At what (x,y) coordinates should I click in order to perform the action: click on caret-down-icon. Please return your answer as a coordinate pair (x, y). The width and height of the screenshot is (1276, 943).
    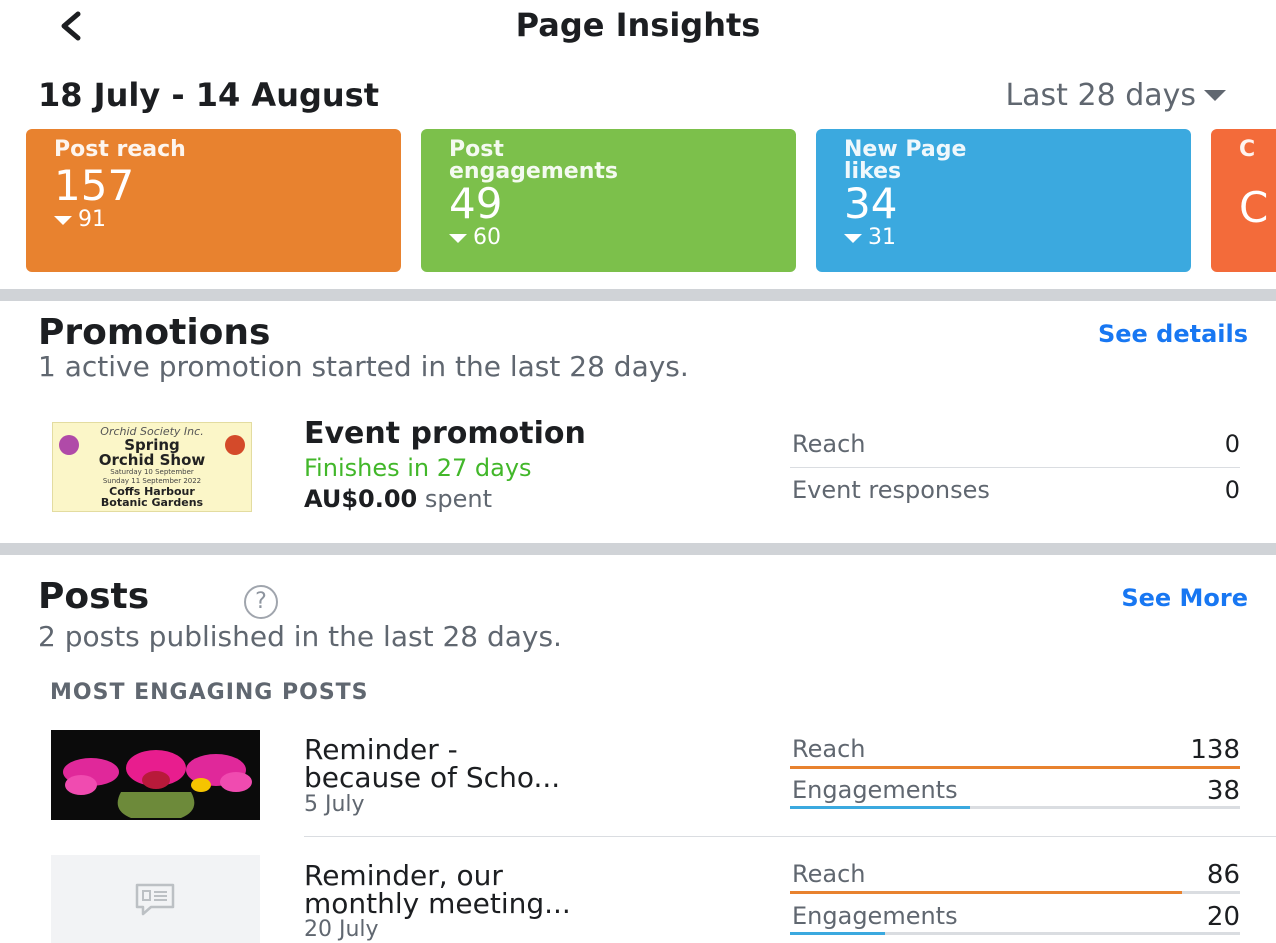
    Looking at the image, I should click on (1215, 95).